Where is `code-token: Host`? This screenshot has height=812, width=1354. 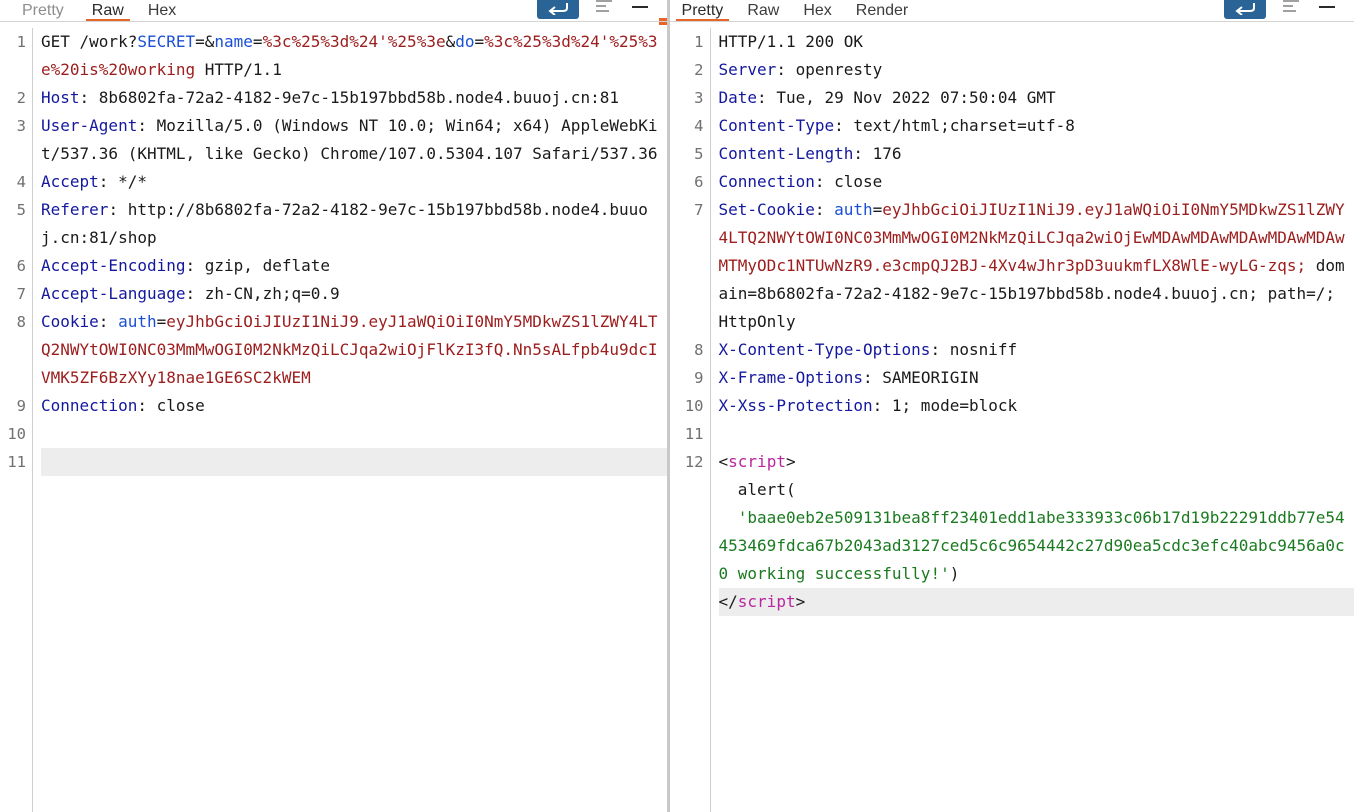
code-token: Host is located at coordinates (60, 97).